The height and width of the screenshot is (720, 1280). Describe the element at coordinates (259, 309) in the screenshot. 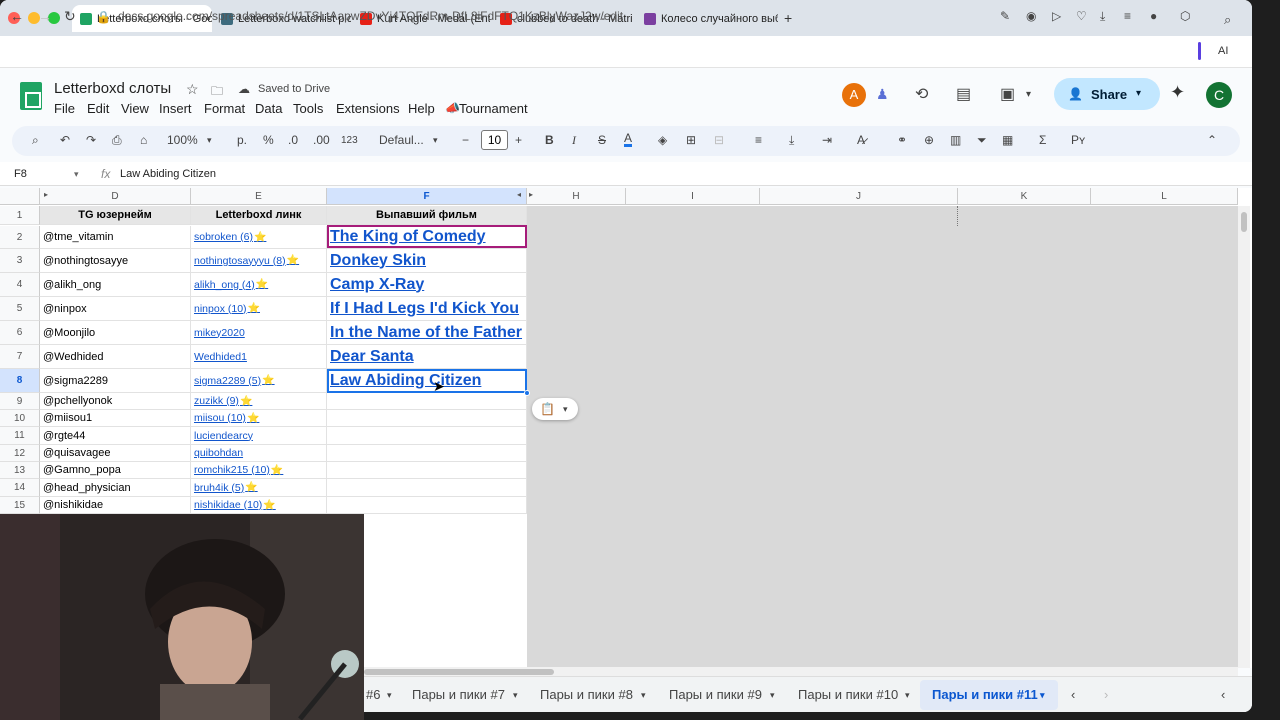

I see `cell-letterboxd-link: ninpox (10) ⭐` at that location.